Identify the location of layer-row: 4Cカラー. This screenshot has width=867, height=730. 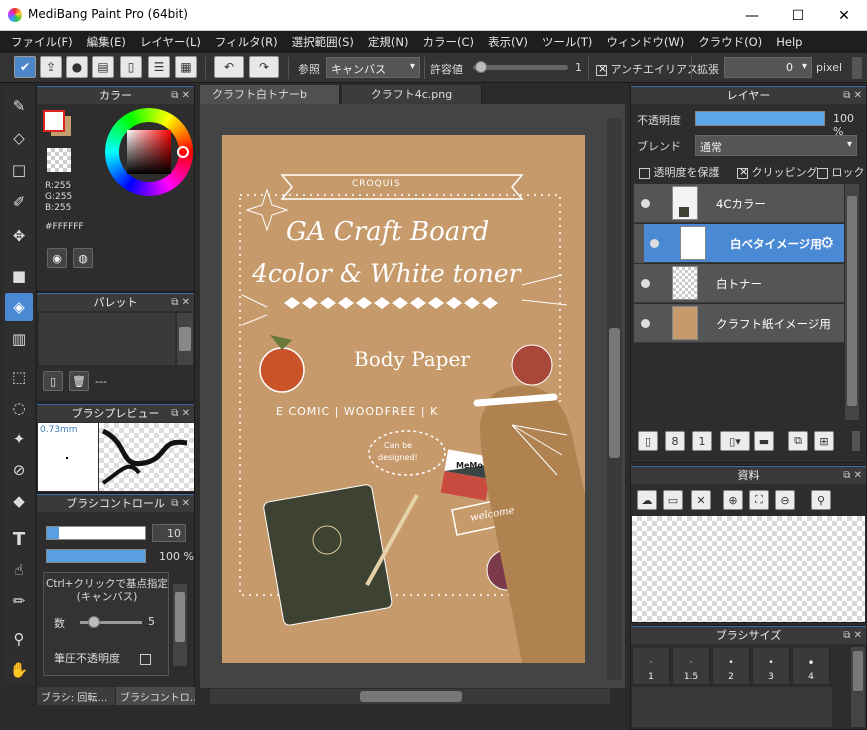
(739, 203).